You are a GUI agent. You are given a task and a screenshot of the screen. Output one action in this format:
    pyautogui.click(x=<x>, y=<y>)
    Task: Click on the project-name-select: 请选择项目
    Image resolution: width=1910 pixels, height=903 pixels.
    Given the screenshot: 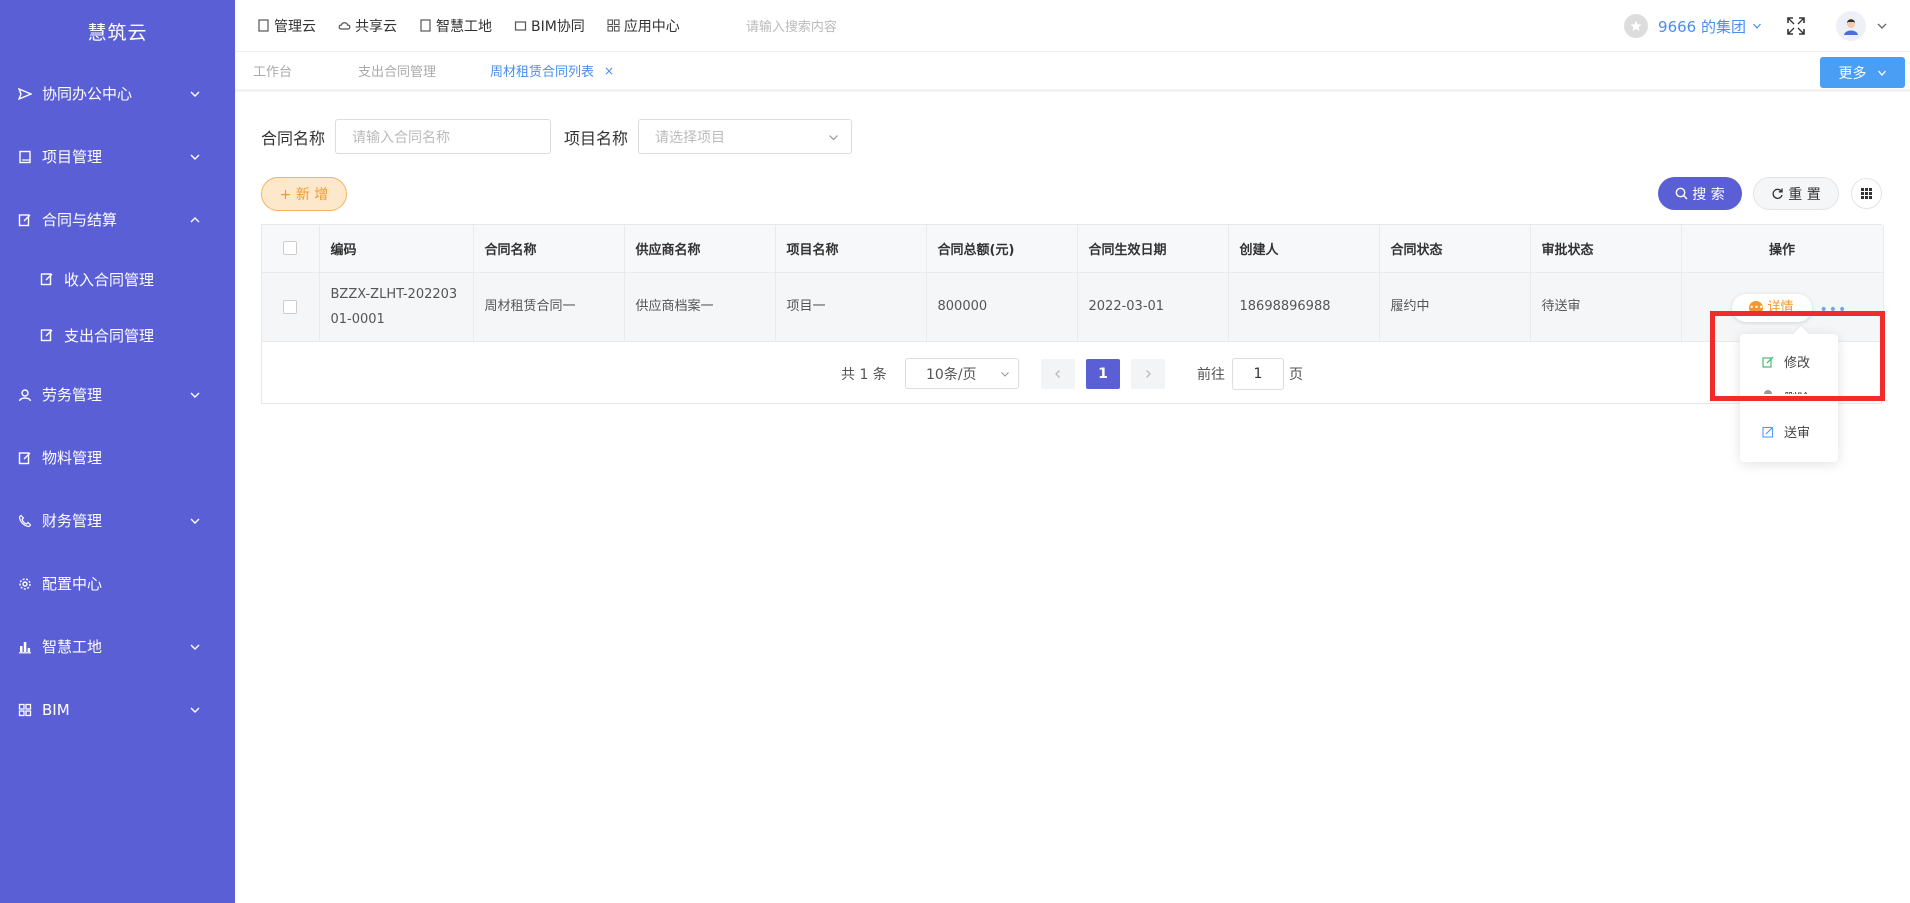 What is the action you would take?
    pyautogui.click(x=745, y=136)
    